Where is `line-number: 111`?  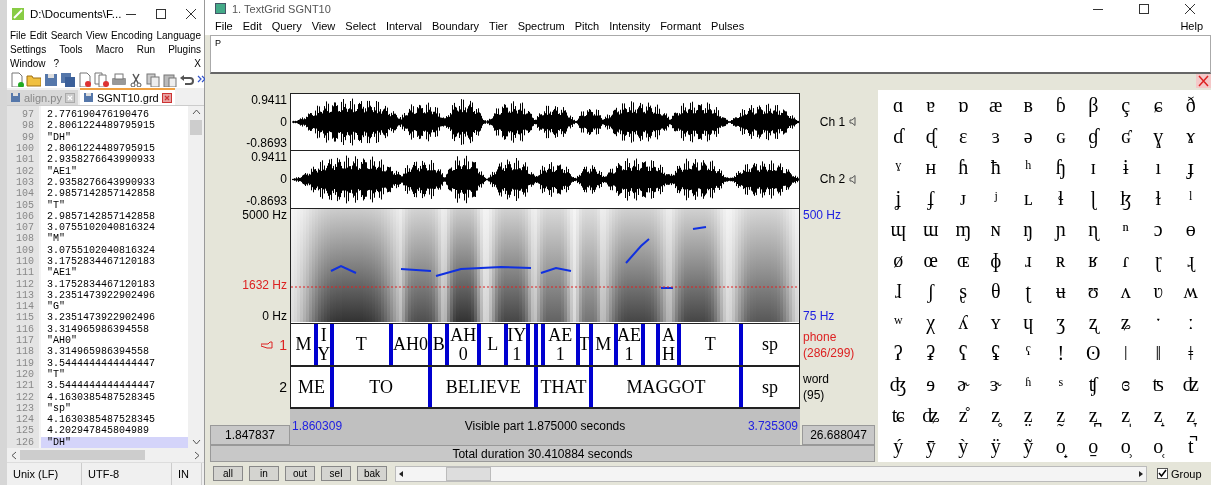
line-number: 111 is located at coordinates (25, 273).